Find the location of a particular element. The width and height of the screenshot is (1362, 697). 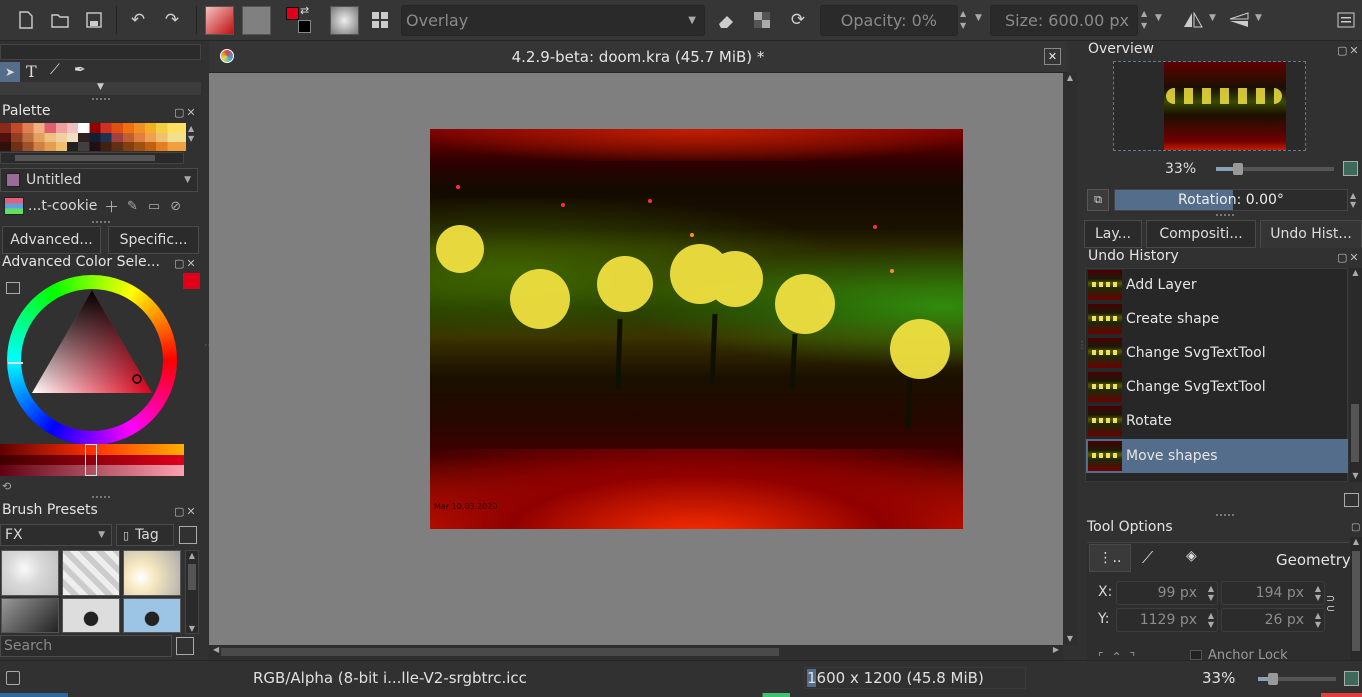

anchor-lock-checkbox is located at coordinates (1196, 655).